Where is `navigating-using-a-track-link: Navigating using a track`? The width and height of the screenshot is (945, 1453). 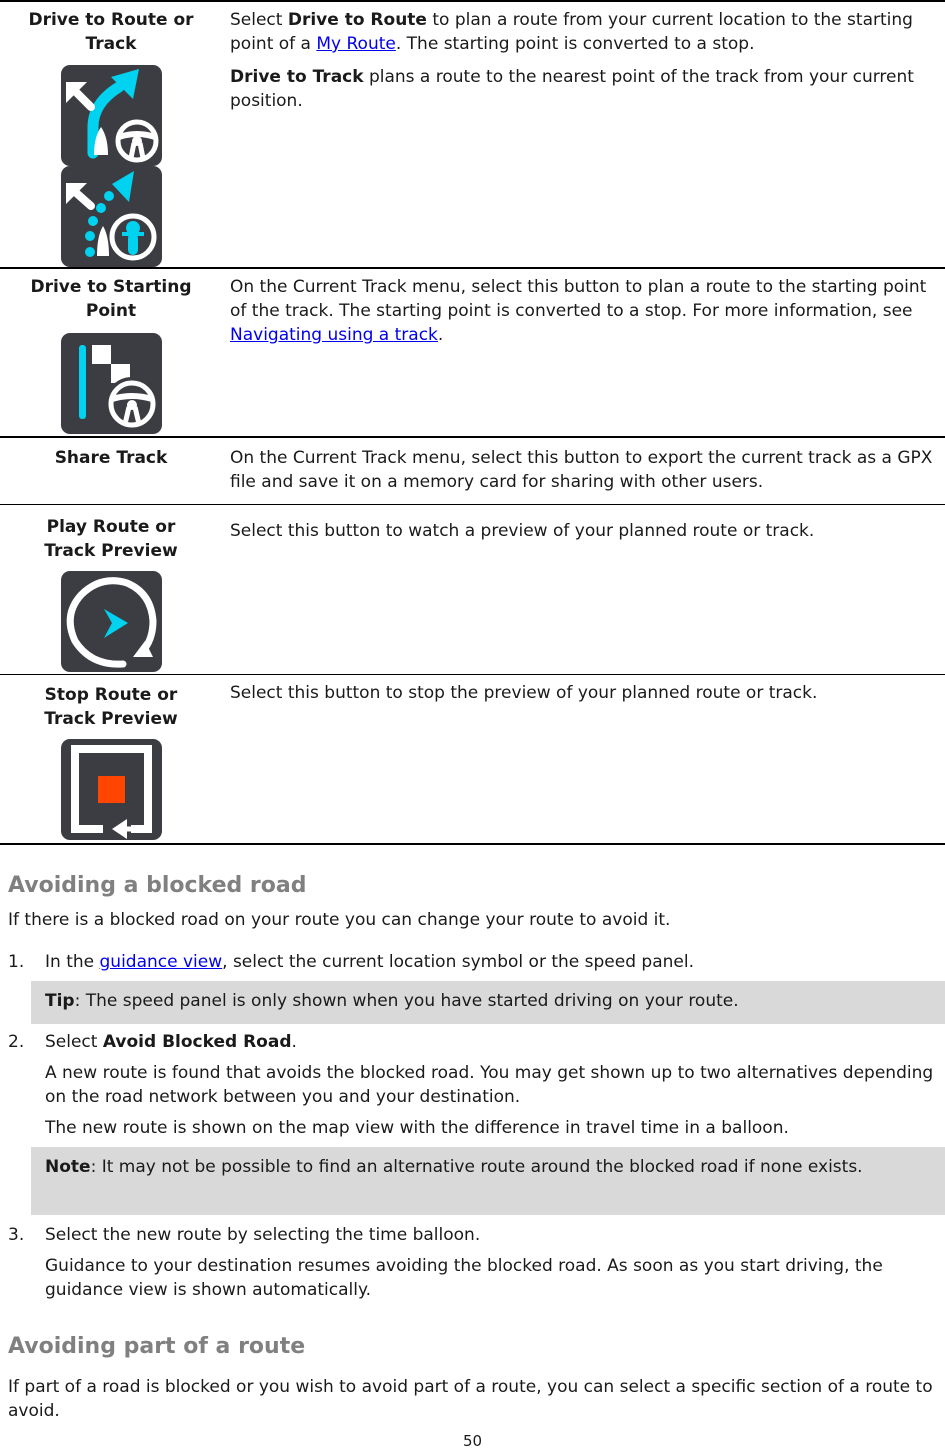 navigating-using-a-track-link: Navigating using a track is located at coordinates (334, 335).